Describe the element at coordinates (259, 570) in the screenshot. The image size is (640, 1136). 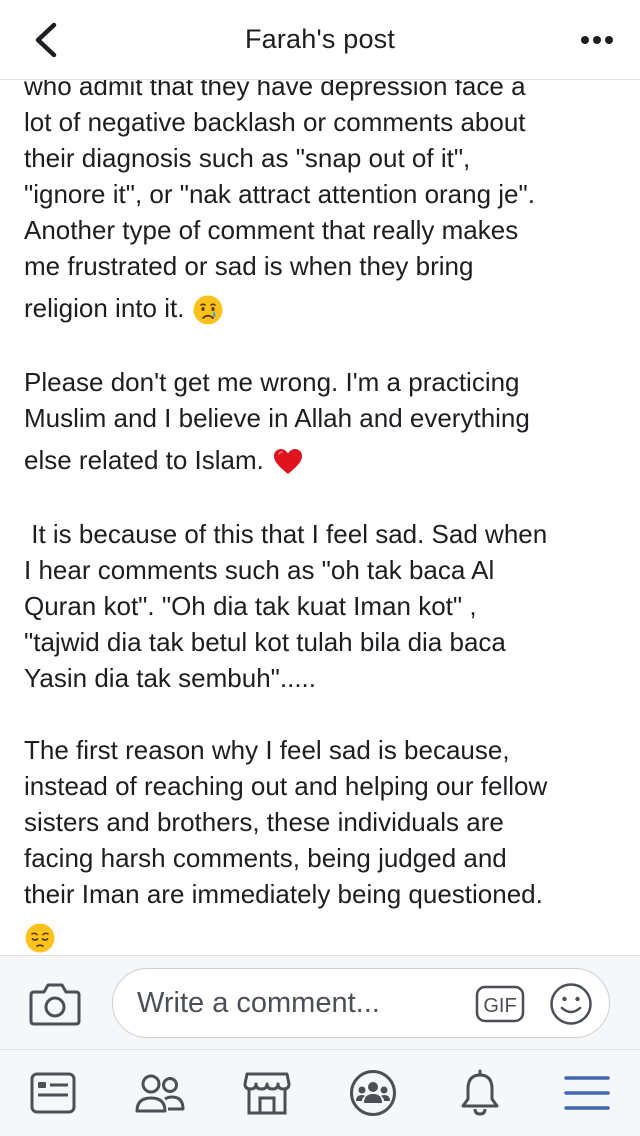
I see `post-line: I hear comments such as "oh tak baca Al` at that location.